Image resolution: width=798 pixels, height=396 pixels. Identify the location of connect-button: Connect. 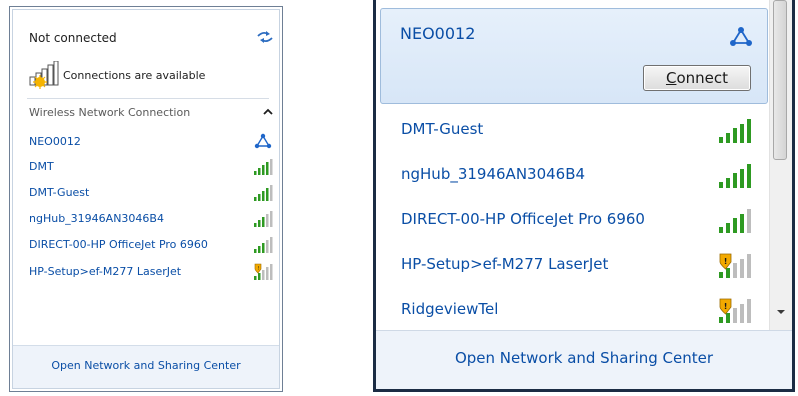
(697, 78).